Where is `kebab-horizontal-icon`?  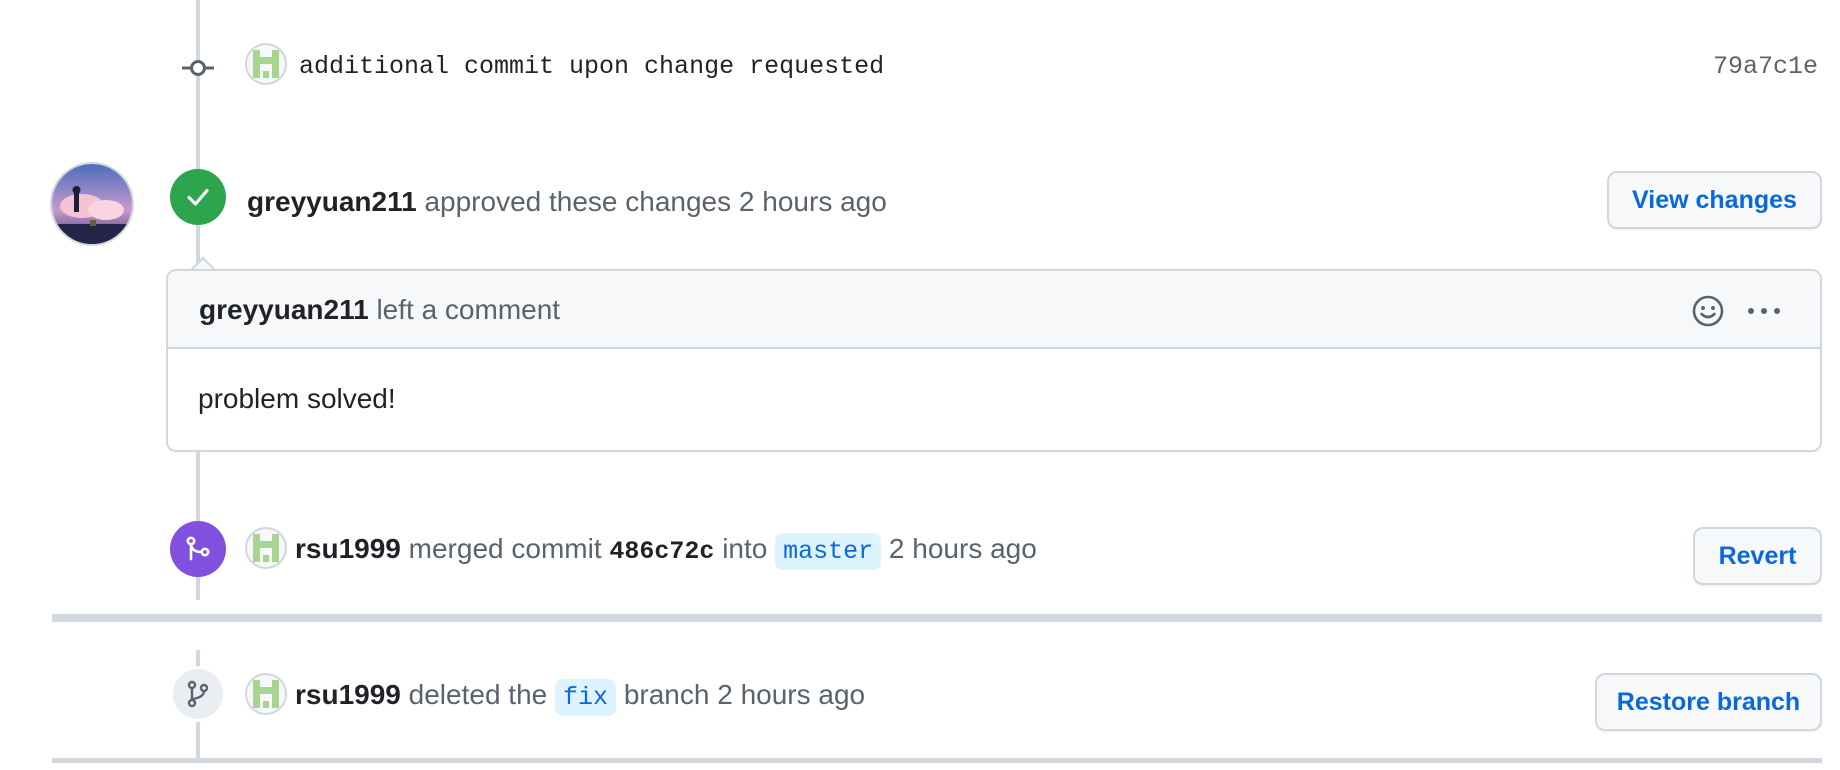 kebab-horizontal-icon is located at coordinates (1764, 311).